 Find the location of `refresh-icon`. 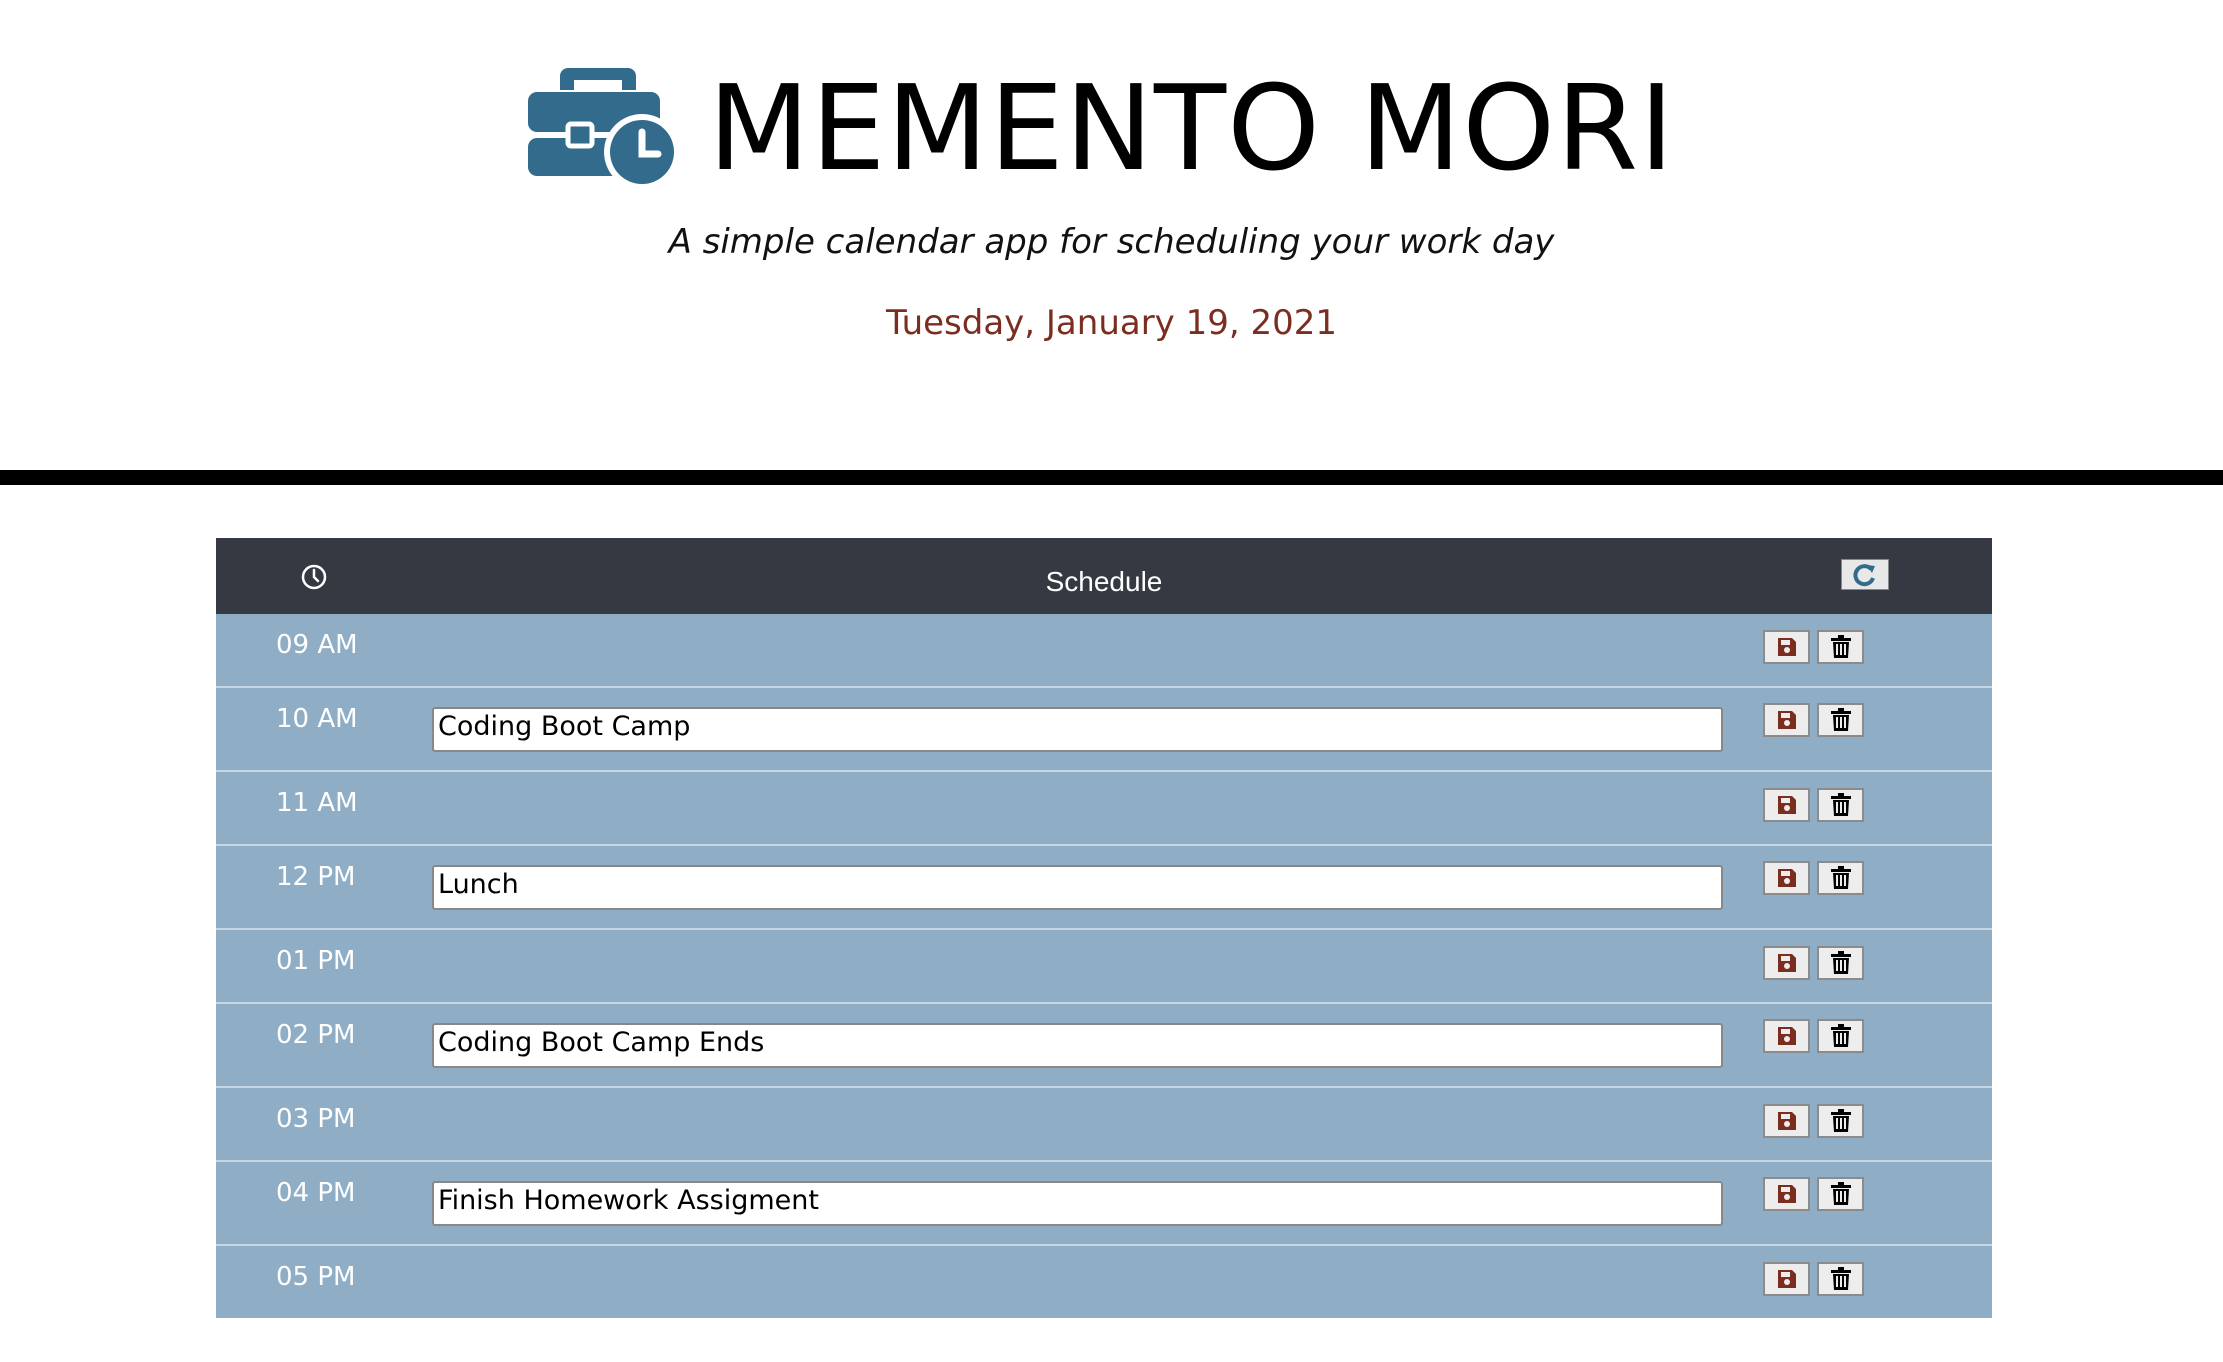

refresh-icon is located at coordinates (1864, 574).